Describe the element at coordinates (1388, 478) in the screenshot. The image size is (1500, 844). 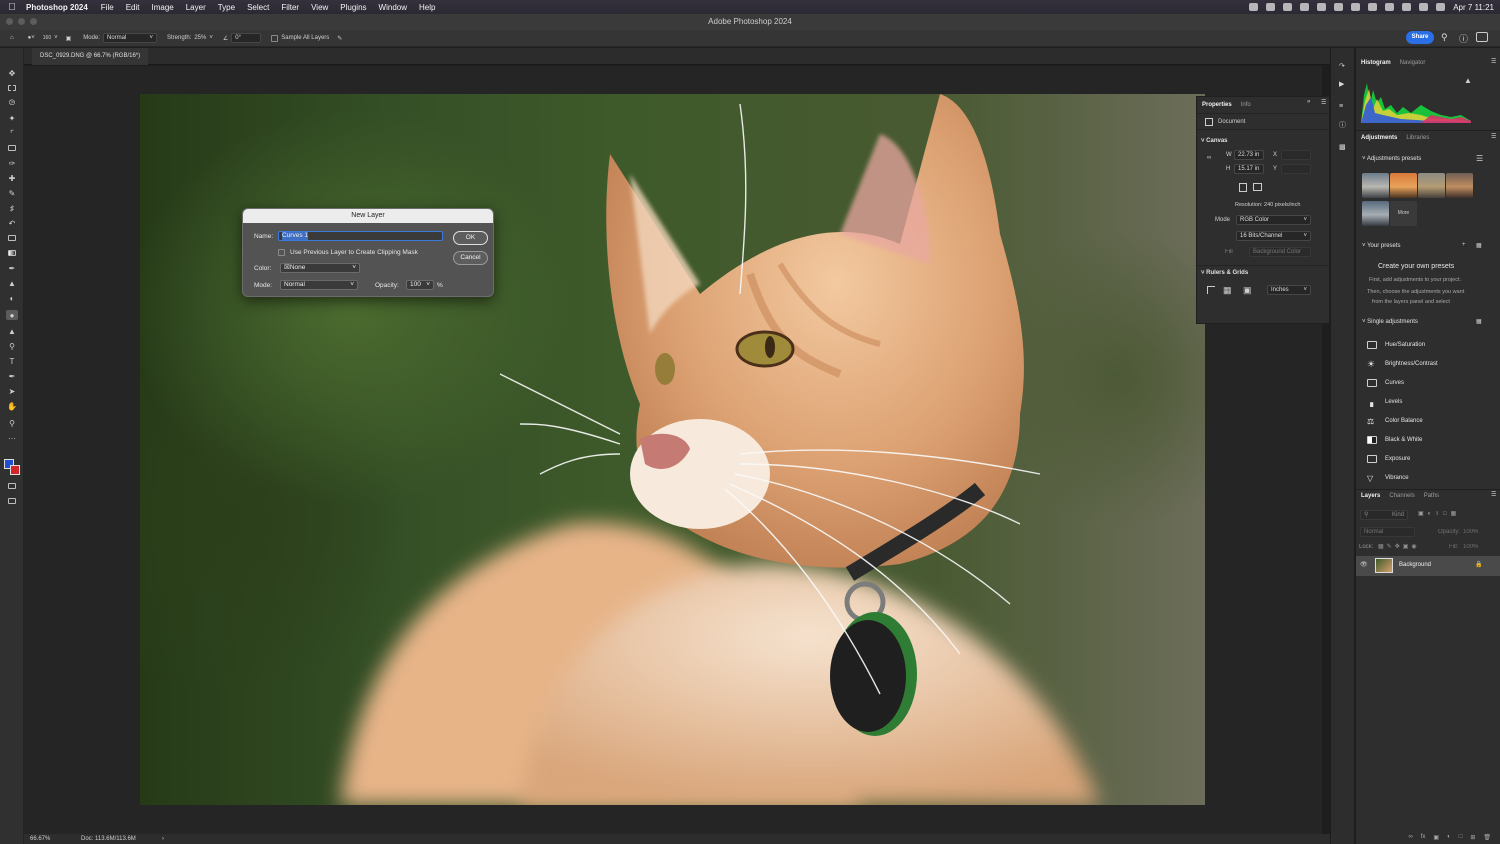
I see `adjustment-vibrance: ▽ Vibrance` at that location.